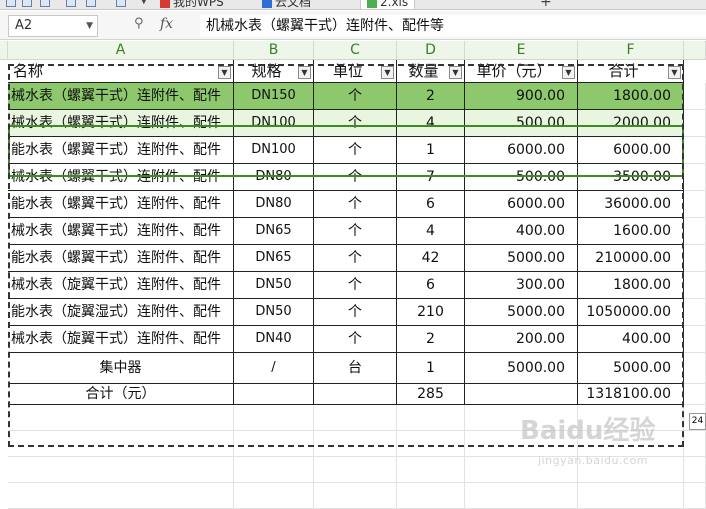 The width and height of the screenshot is (706, 509). Describe the element at coordinates (431, 50) in the screenshot. I see `column-header-d: D` at that location.